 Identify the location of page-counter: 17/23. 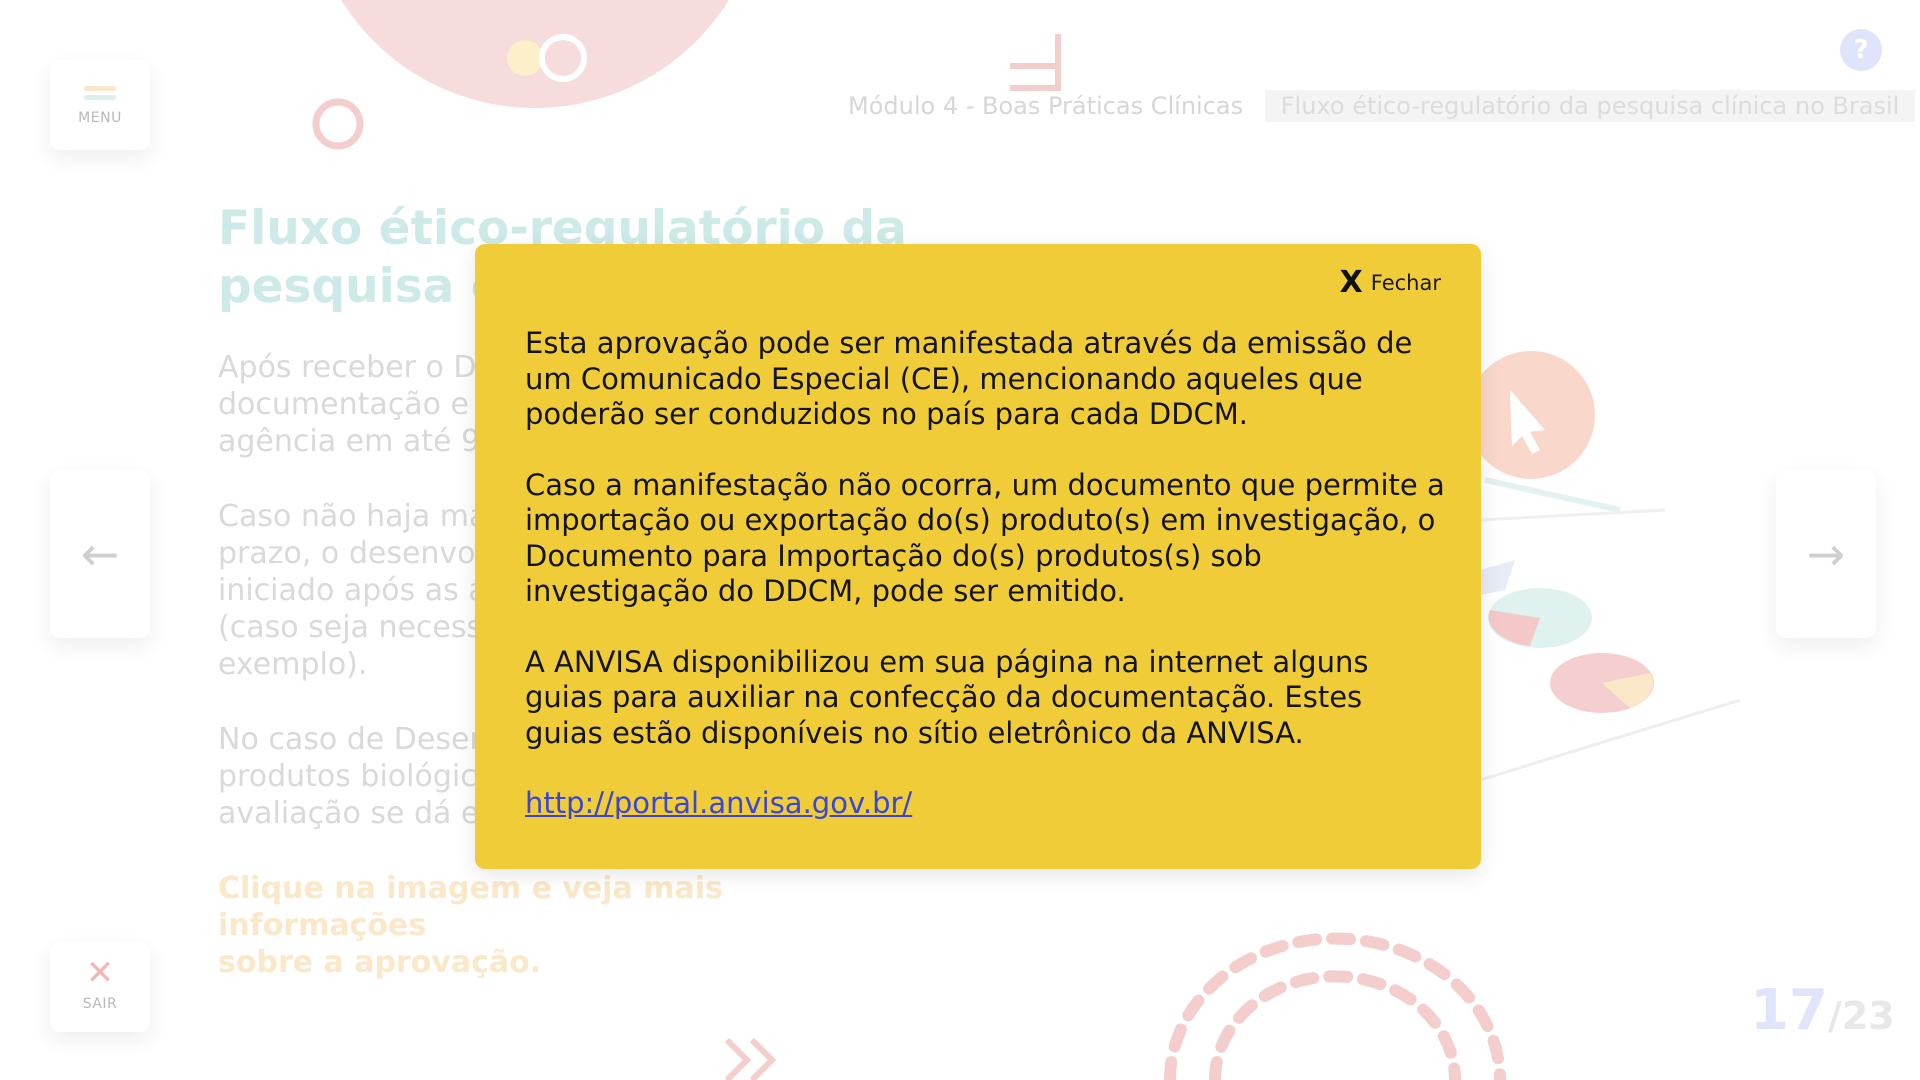
(1822, 1010).